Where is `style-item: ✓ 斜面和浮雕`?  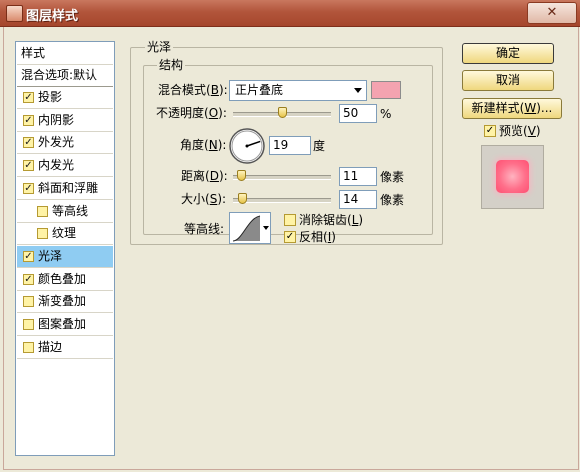
style-item: ✓ 斜面和浮雕 is located at coordinates (65, 189).